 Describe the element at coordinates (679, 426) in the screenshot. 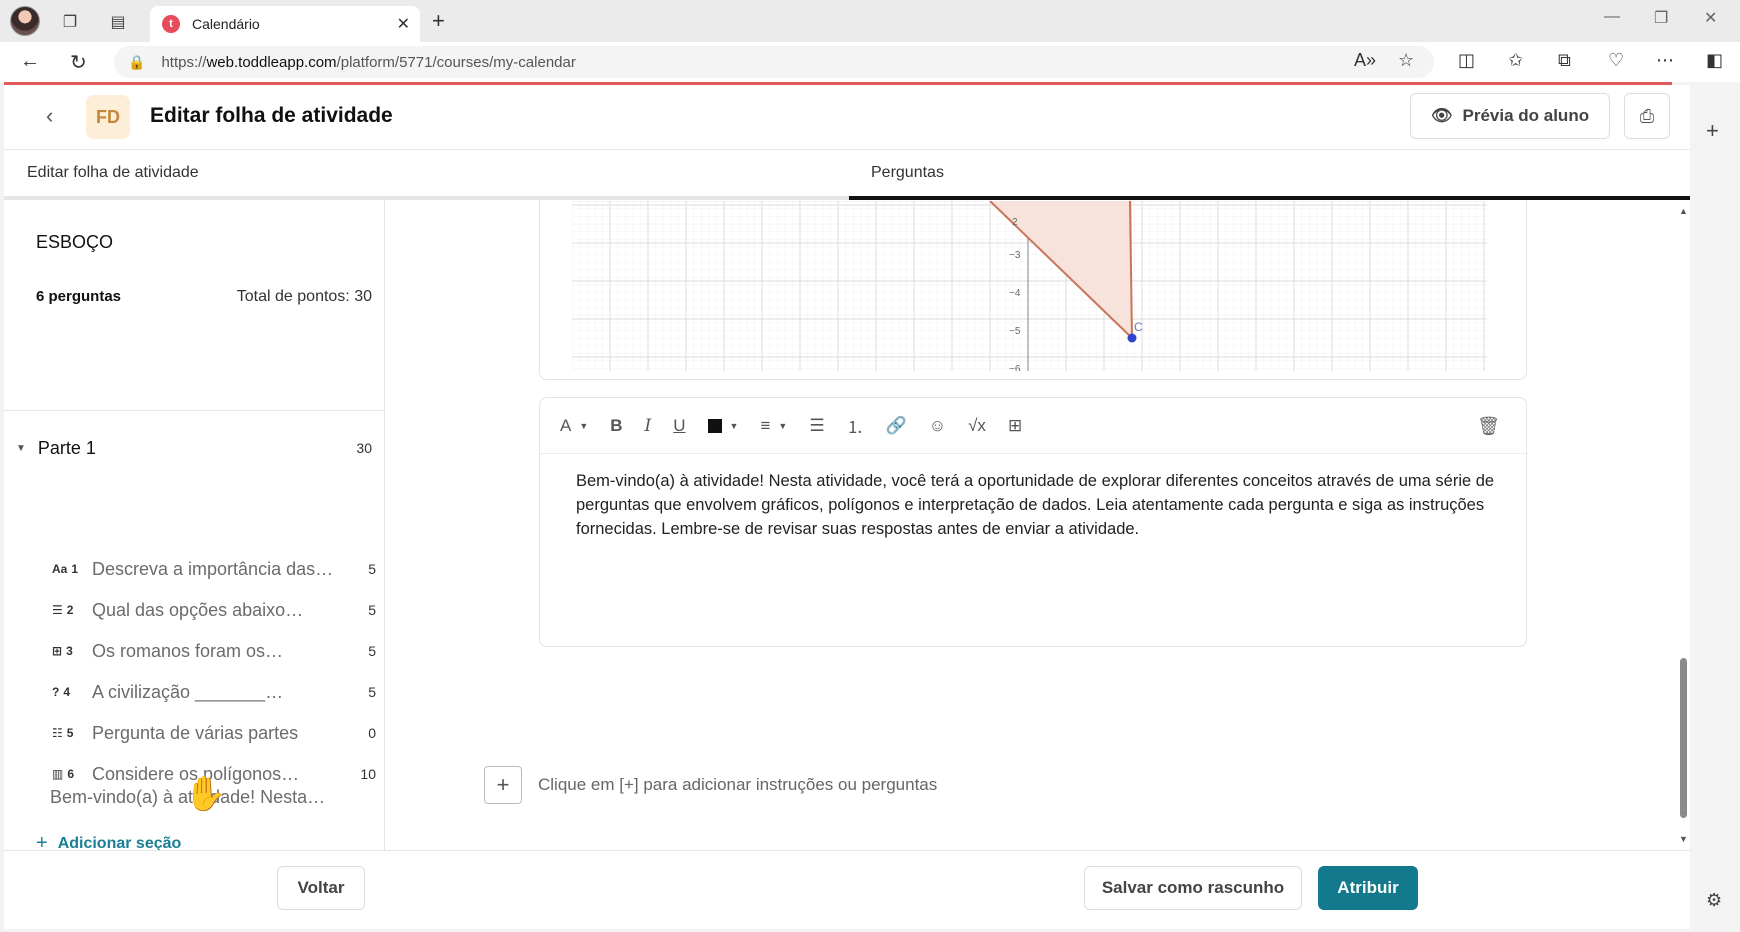

I see `underline-button: U` at that location.